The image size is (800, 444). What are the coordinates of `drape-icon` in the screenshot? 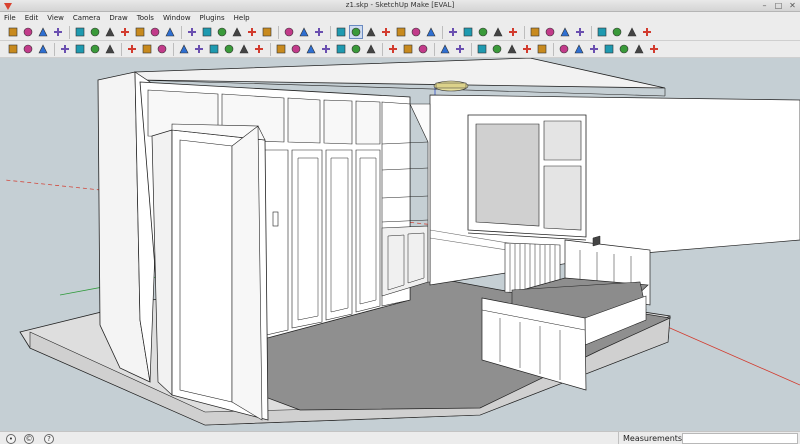 It's located at (512, 49).